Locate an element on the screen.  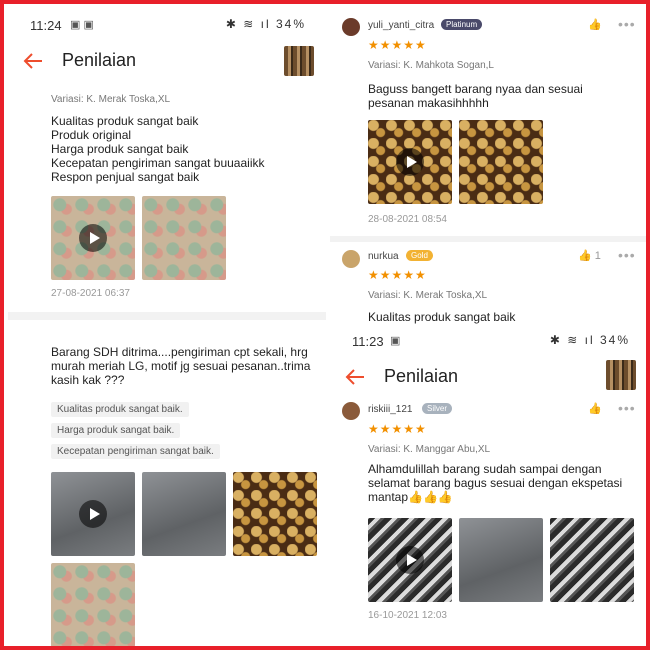
like-count: 1 is located at coordinates (597, 256).